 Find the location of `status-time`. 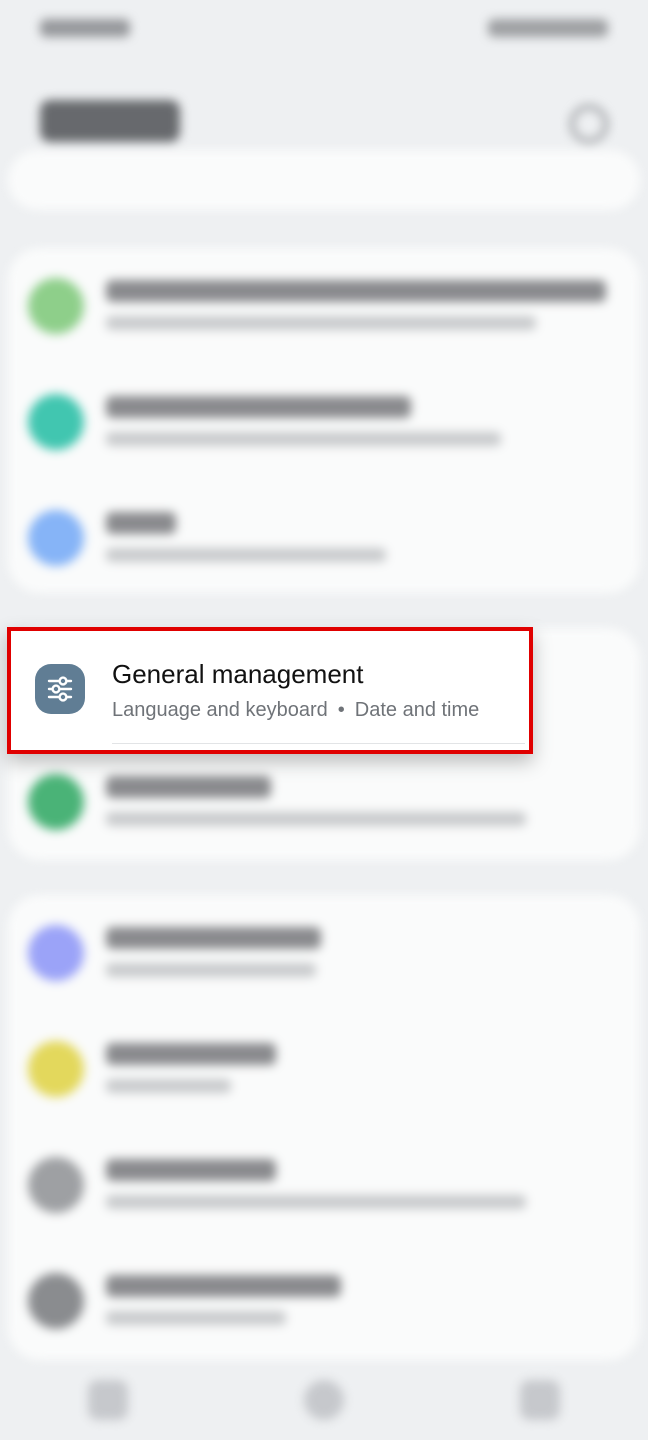

status-time is located at coordinates (85, 28).